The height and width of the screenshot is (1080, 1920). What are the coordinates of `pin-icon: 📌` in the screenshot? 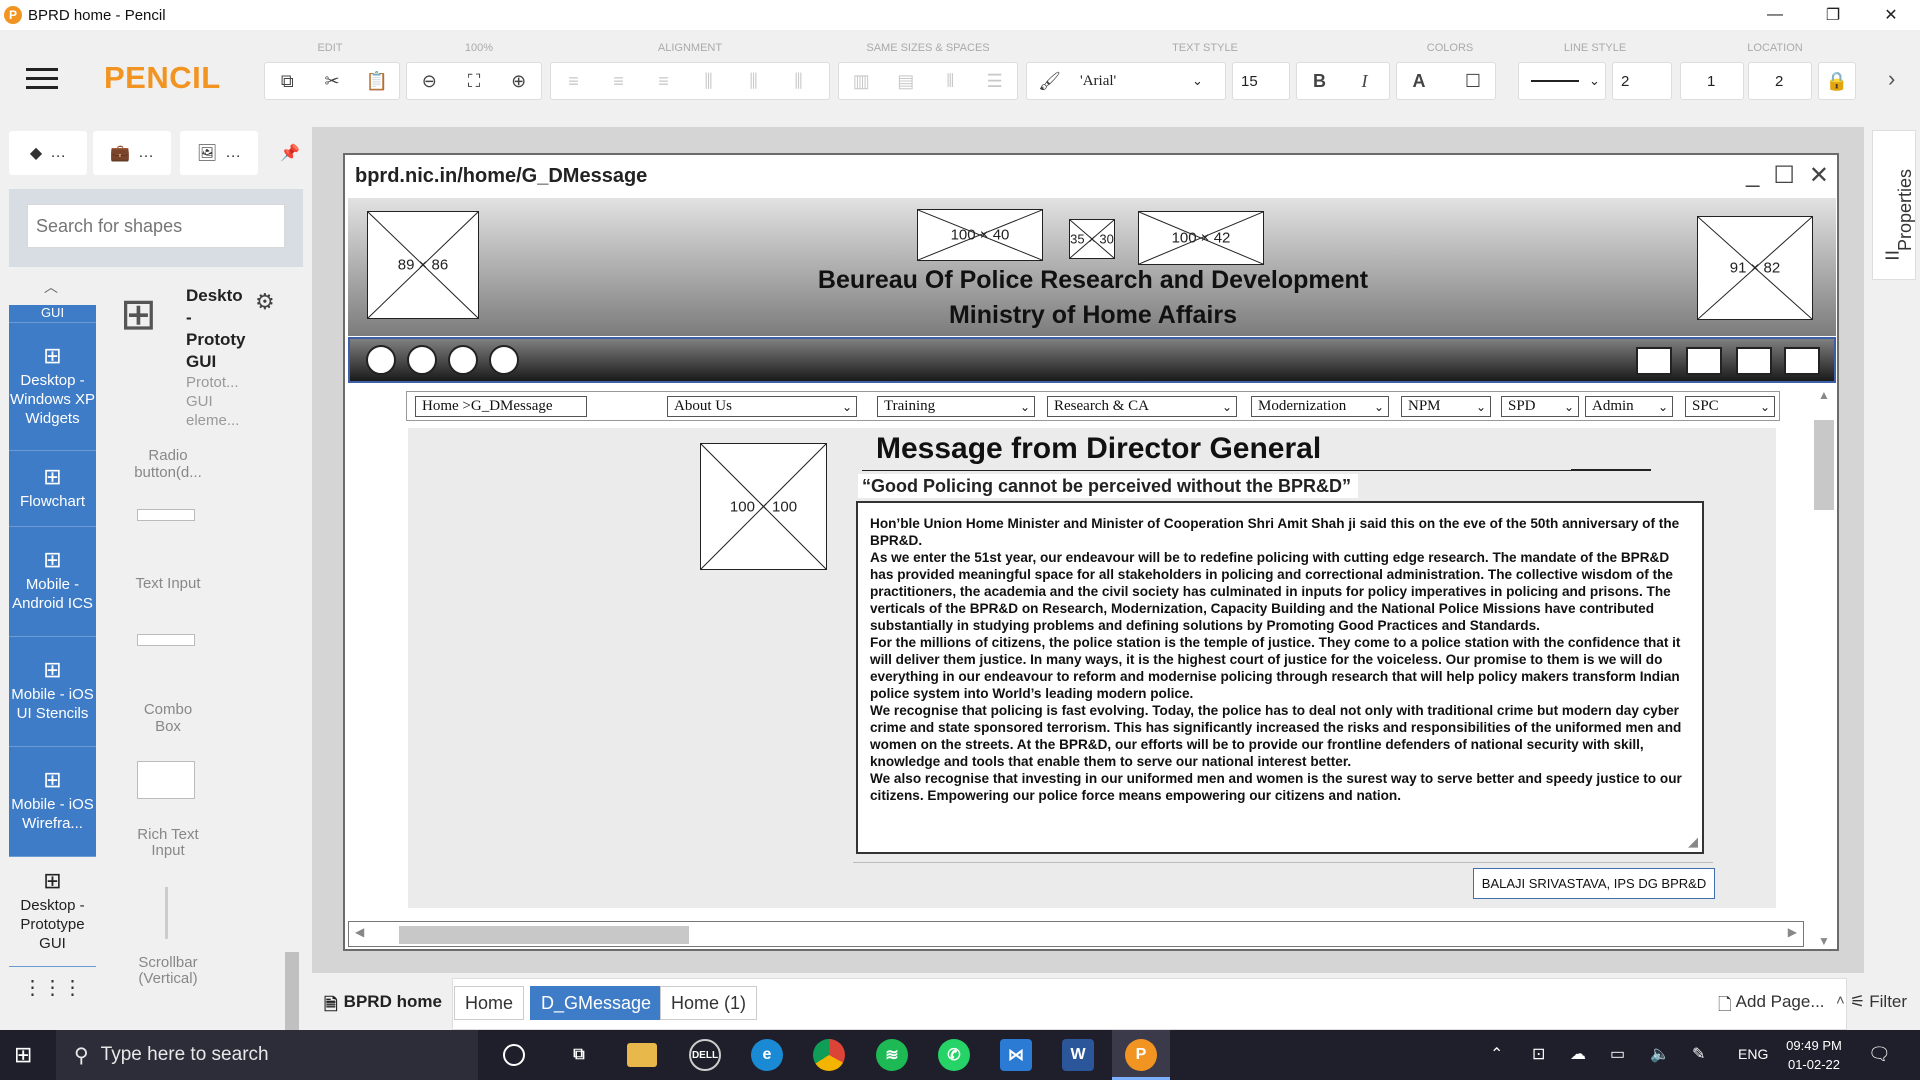 It's located at (290, 153).